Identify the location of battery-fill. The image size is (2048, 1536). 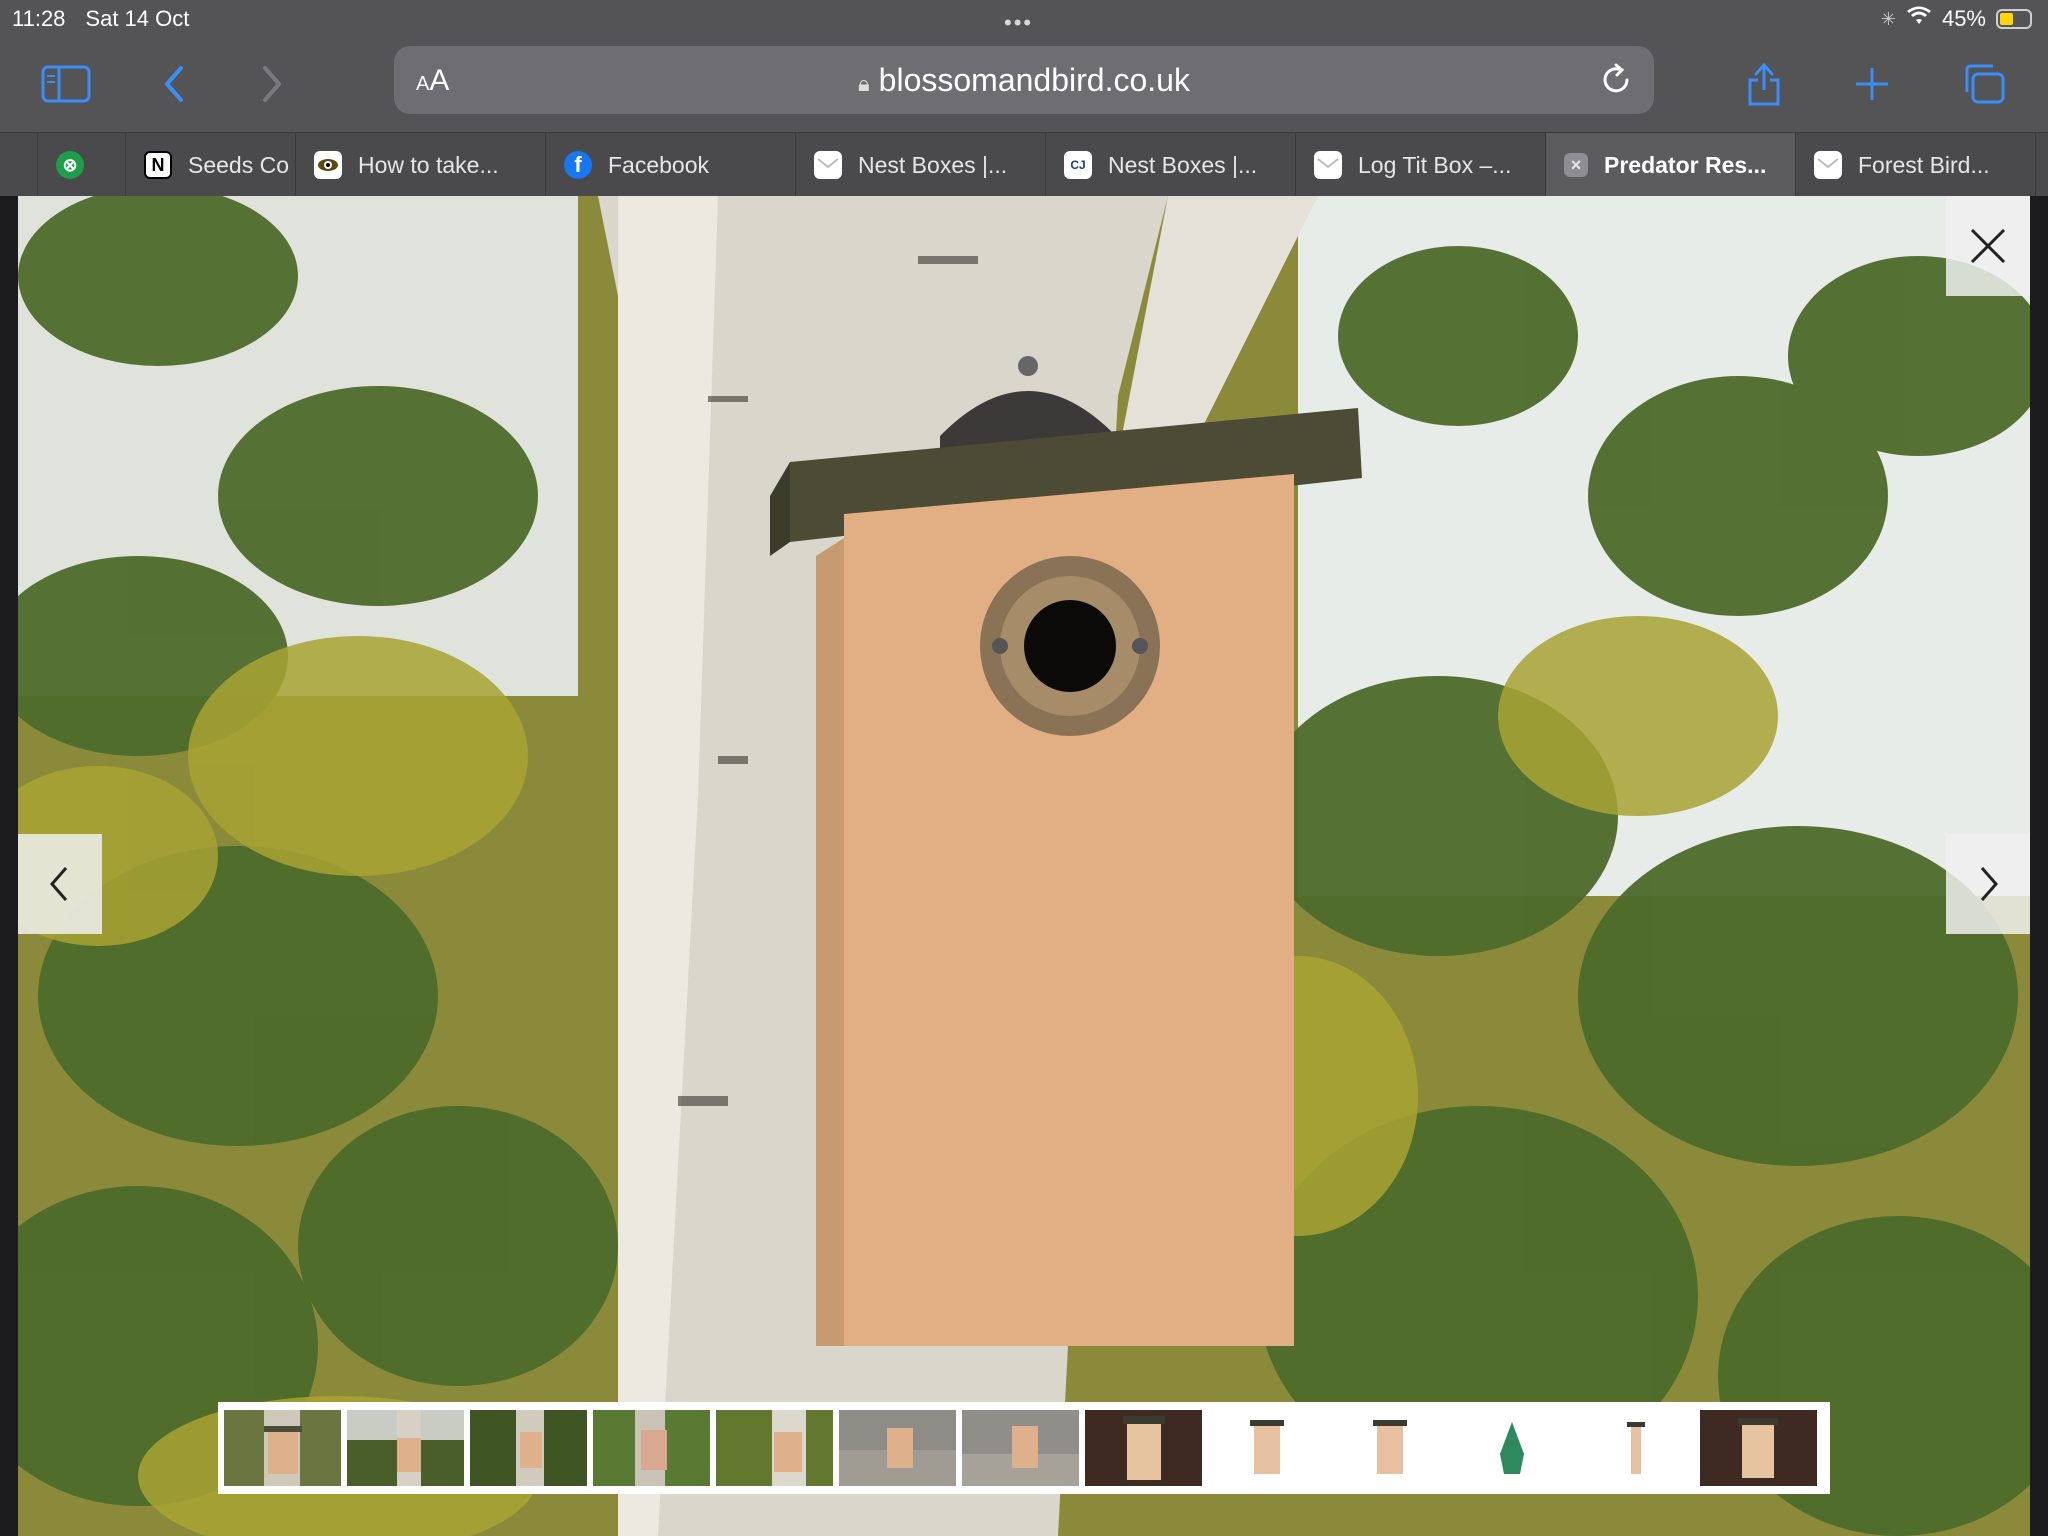
(2006, 19).